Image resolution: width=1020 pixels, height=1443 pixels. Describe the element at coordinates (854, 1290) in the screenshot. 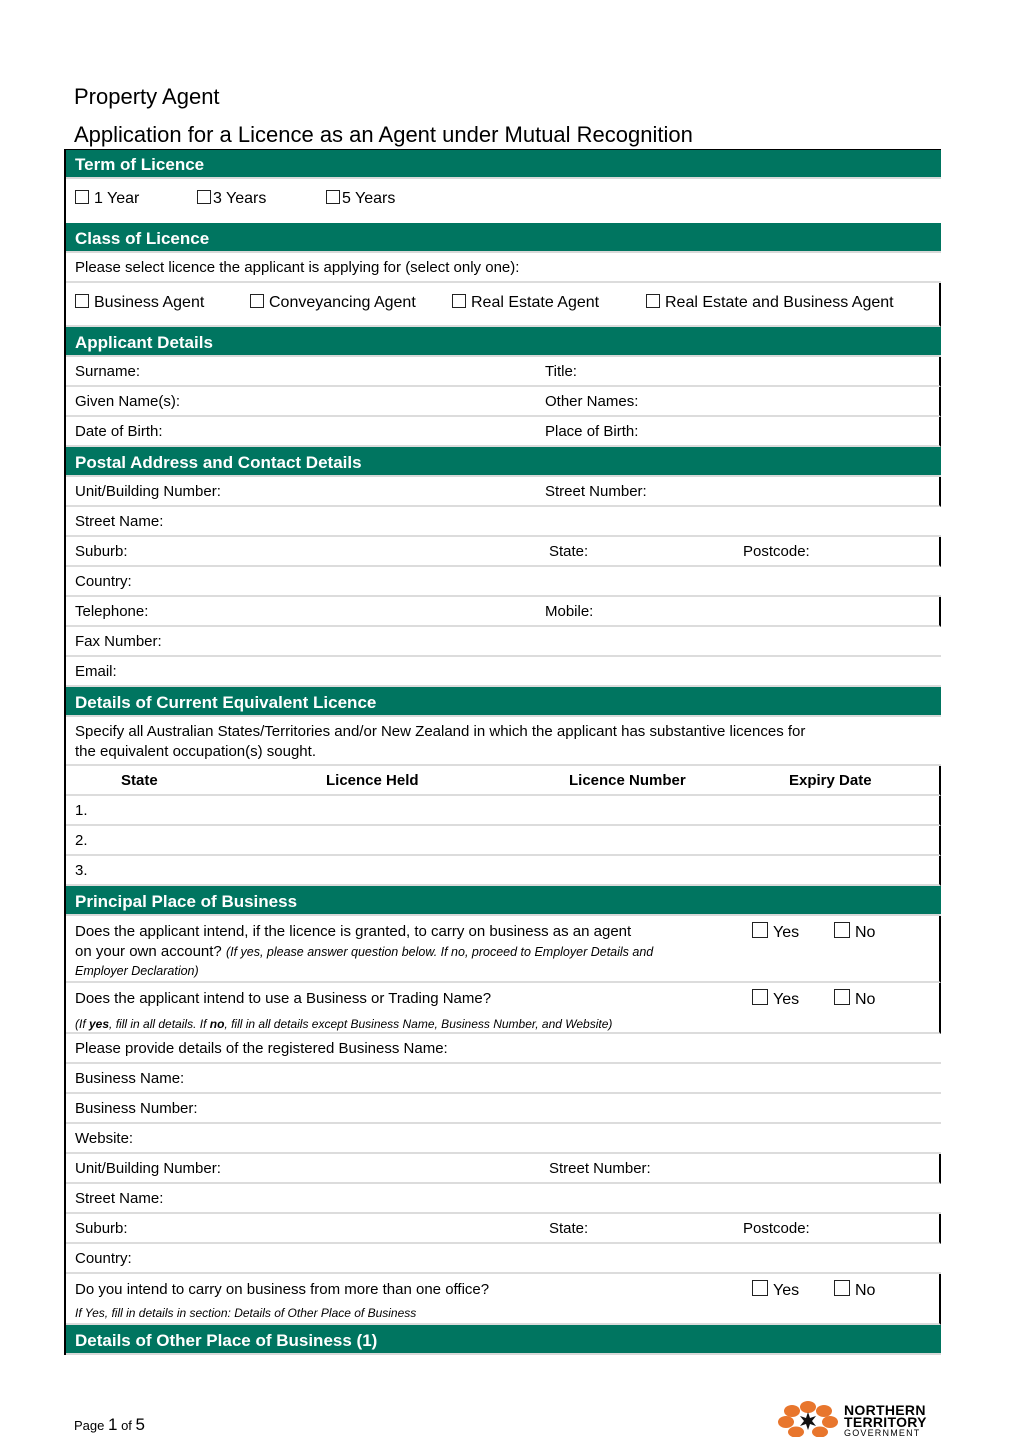

I see `multiple-offices-no: No` at that location.